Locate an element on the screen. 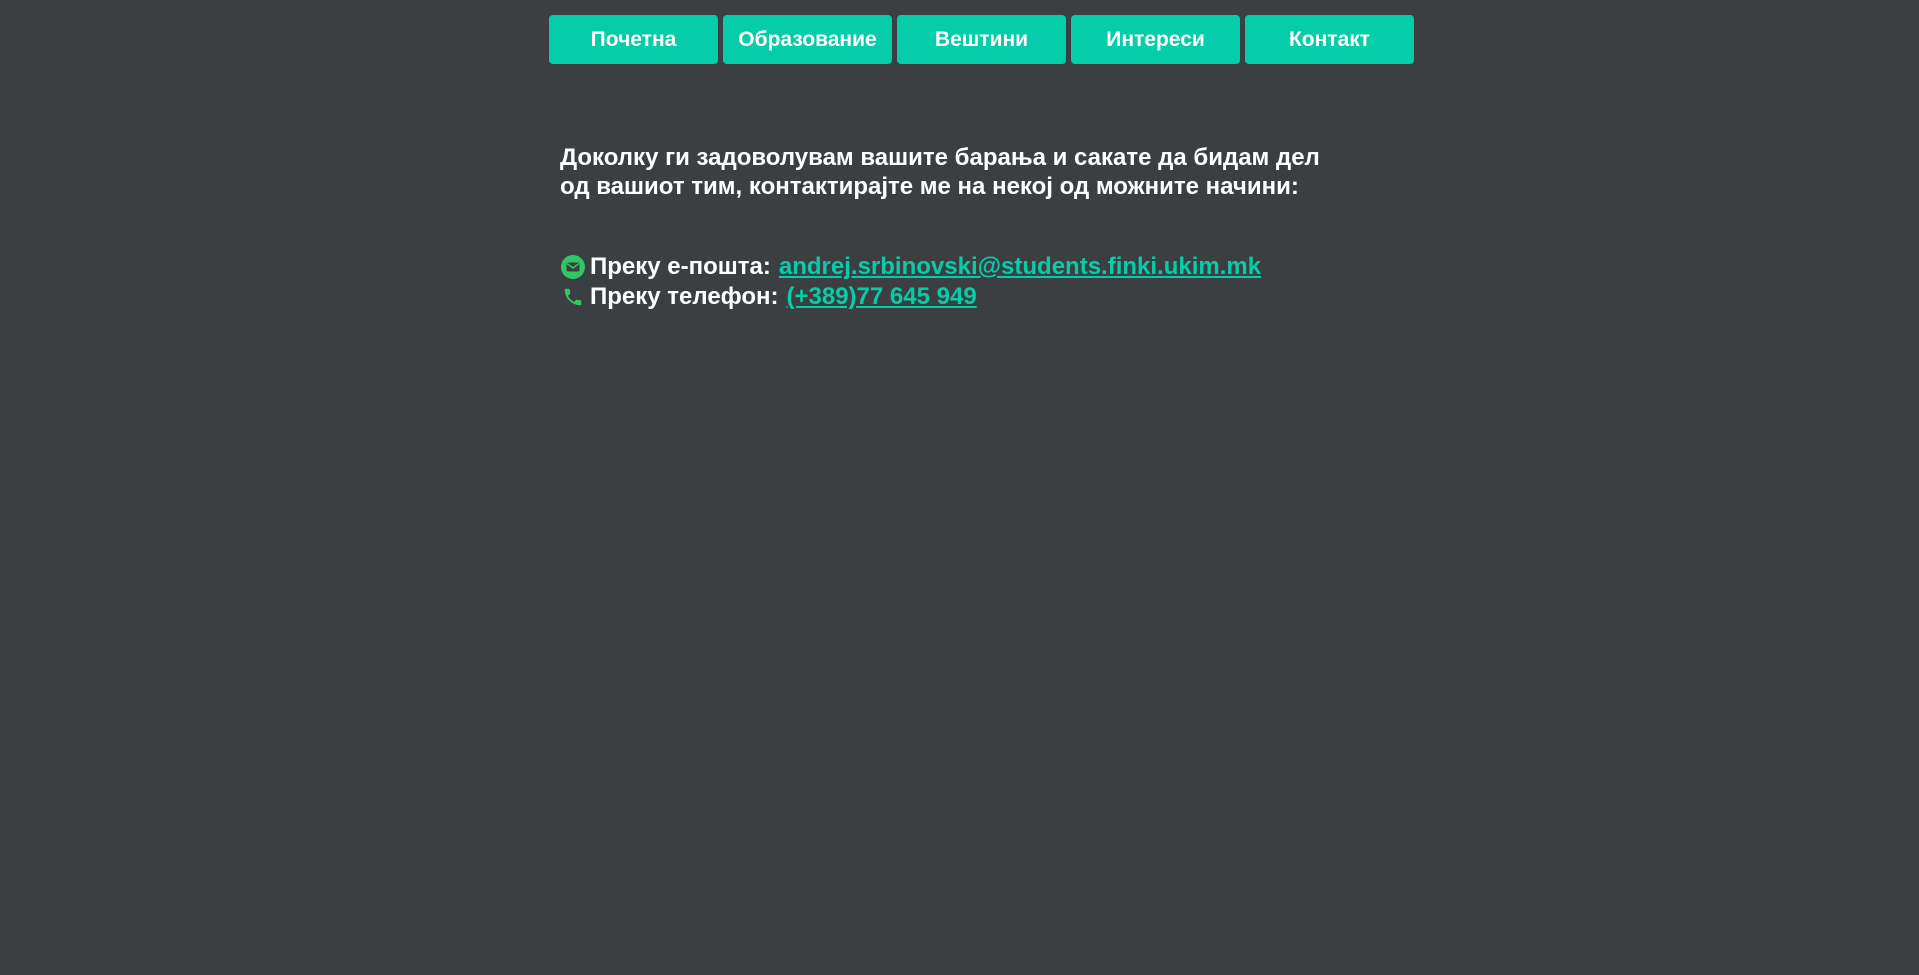 This screenshot has height=975, width=1919. phone-link: (+389)77 645 949 is located at coordinates (882, 297).